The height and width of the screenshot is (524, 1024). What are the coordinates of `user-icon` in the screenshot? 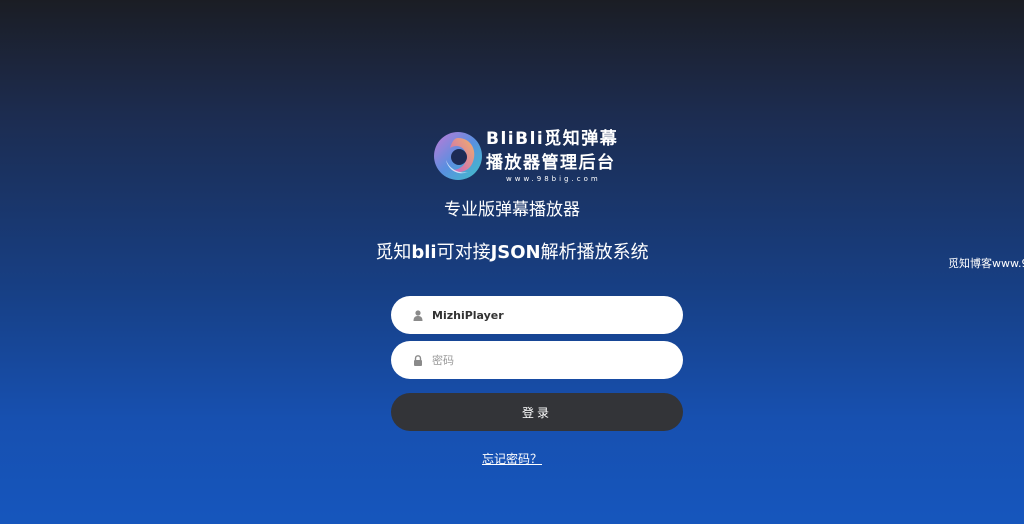 It's located at (418, 315).